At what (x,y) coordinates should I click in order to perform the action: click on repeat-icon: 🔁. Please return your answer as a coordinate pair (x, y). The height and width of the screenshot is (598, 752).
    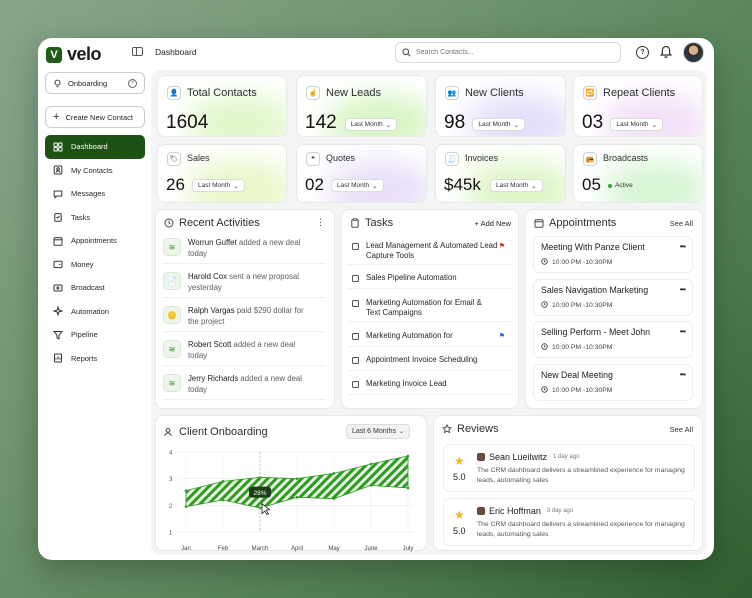
    Looking at the image, I should click on (590, 93).